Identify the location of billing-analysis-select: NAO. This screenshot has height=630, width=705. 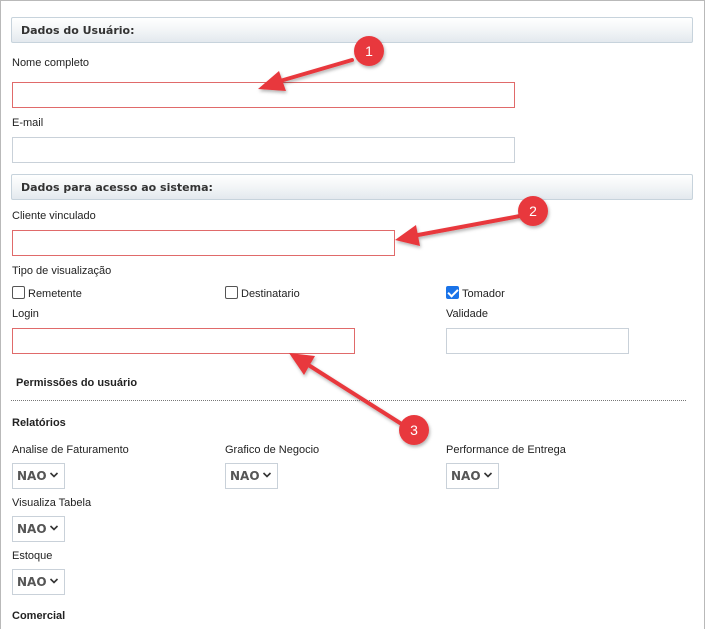
(38, 476).